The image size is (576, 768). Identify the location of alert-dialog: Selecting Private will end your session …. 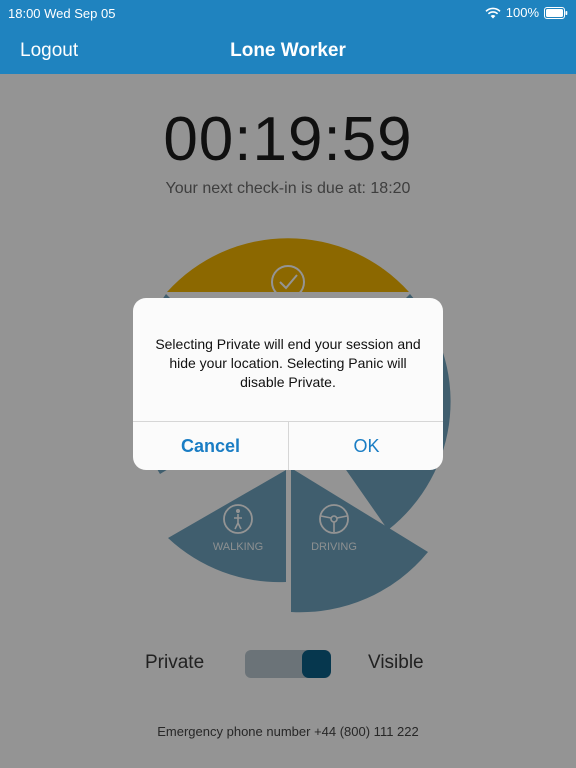
(288, 384).